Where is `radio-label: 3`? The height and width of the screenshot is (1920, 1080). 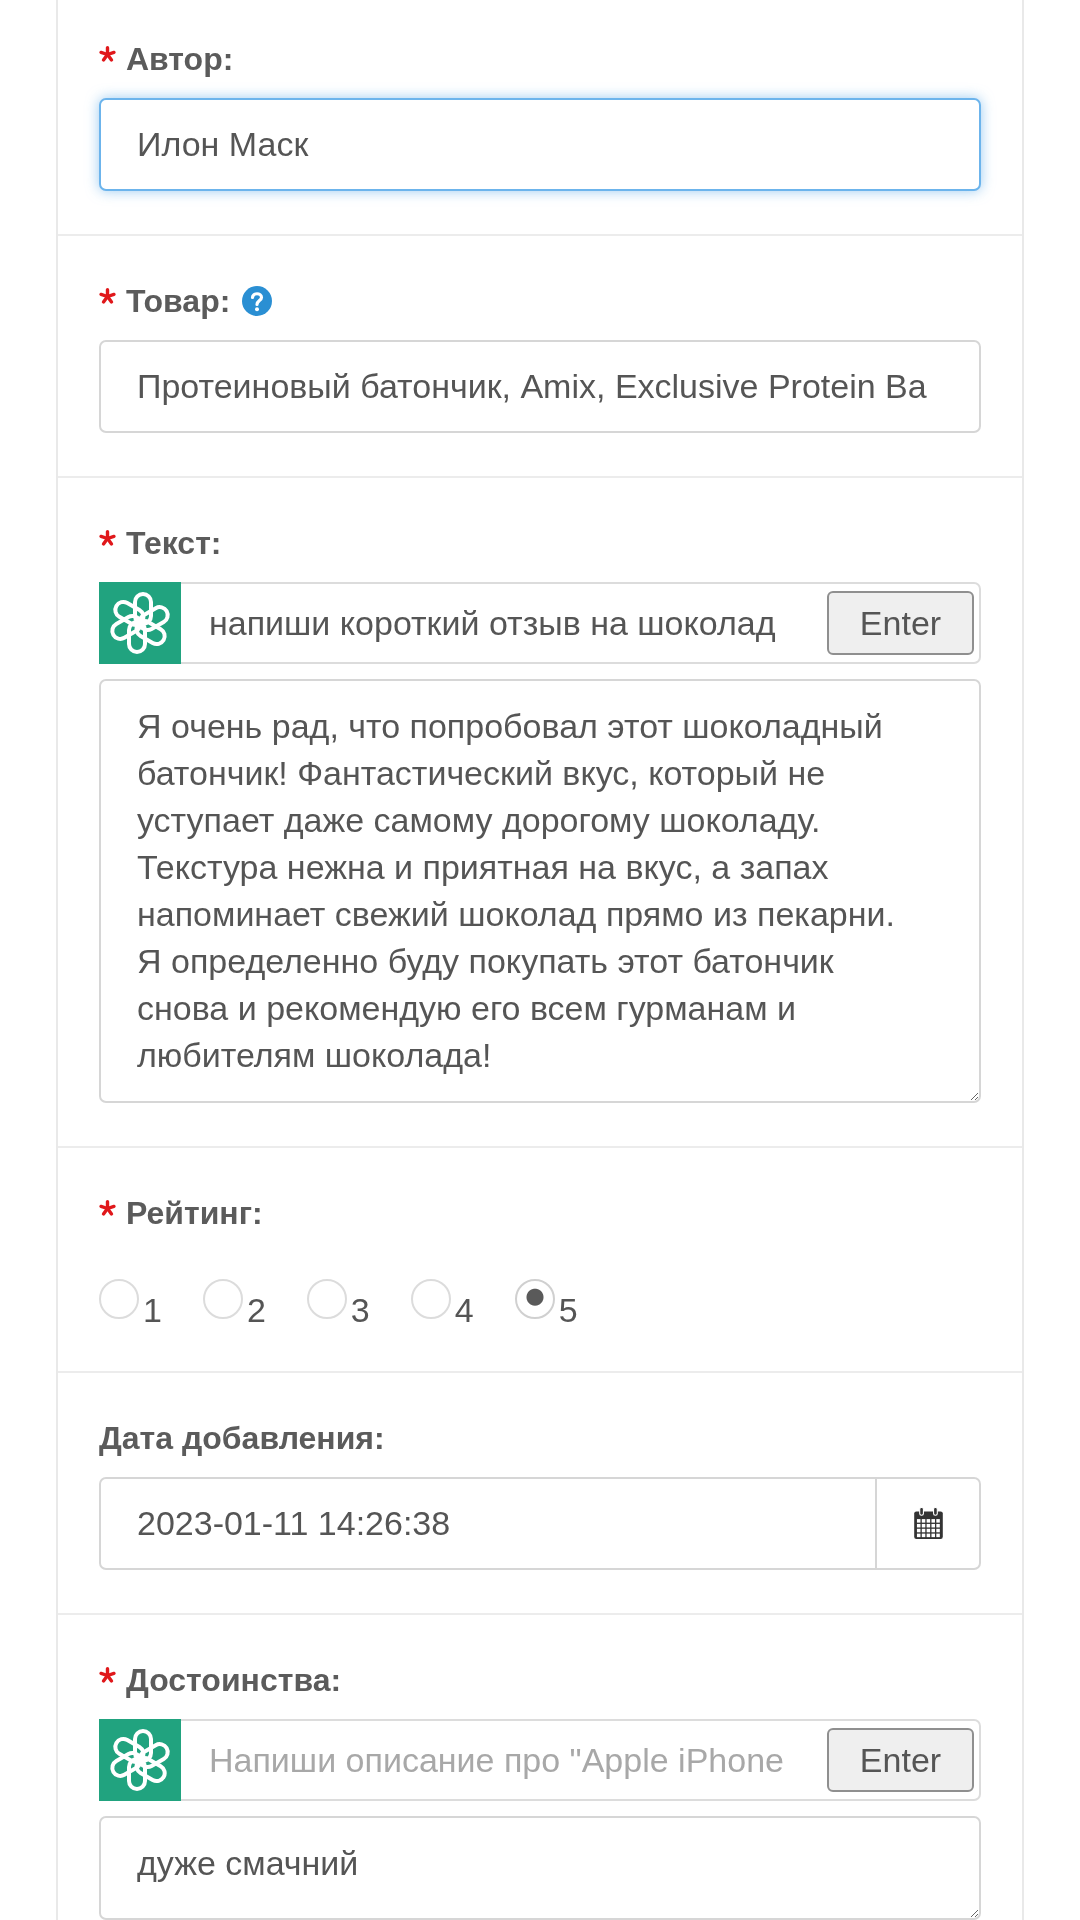 radio-label: 3 is located at coordinates (360, 1310).